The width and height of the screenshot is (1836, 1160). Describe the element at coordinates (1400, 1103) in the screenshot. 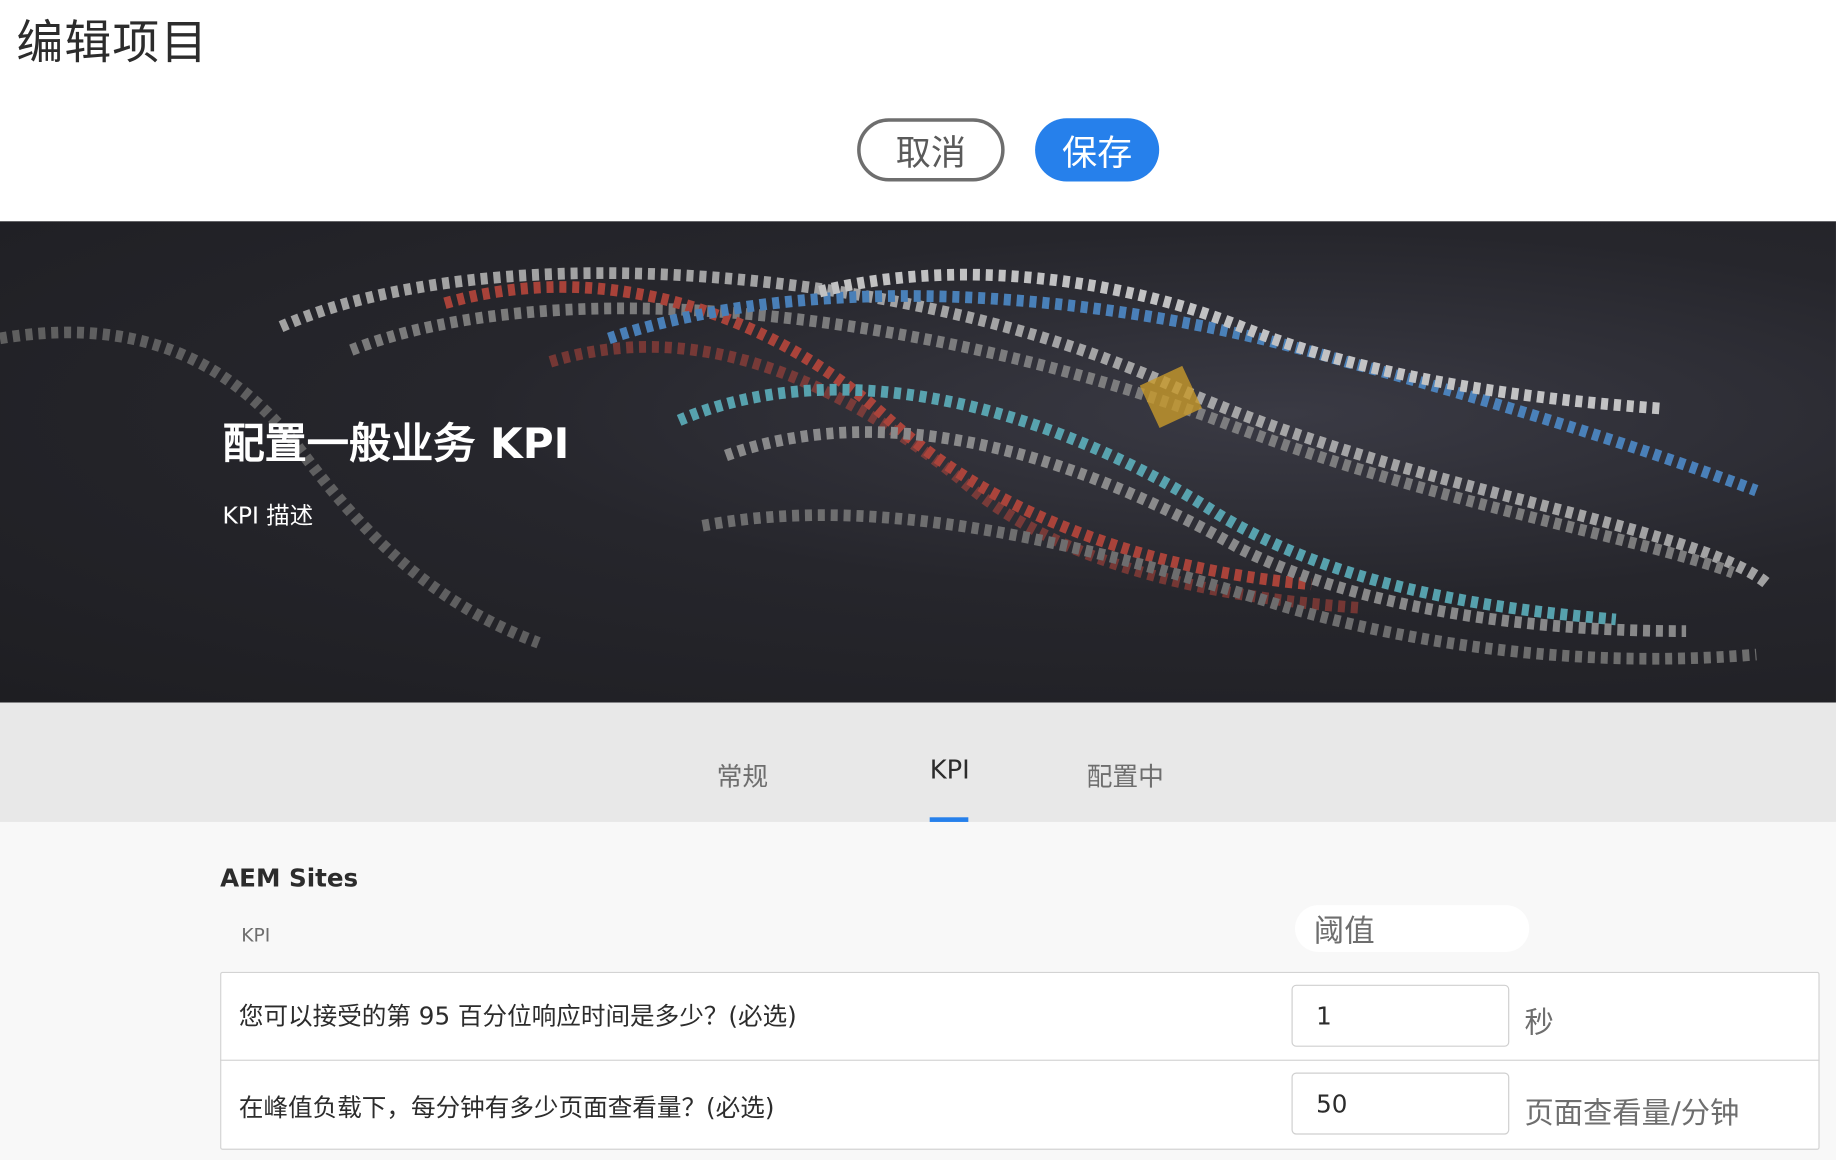

I see `page-views-input` at that location.